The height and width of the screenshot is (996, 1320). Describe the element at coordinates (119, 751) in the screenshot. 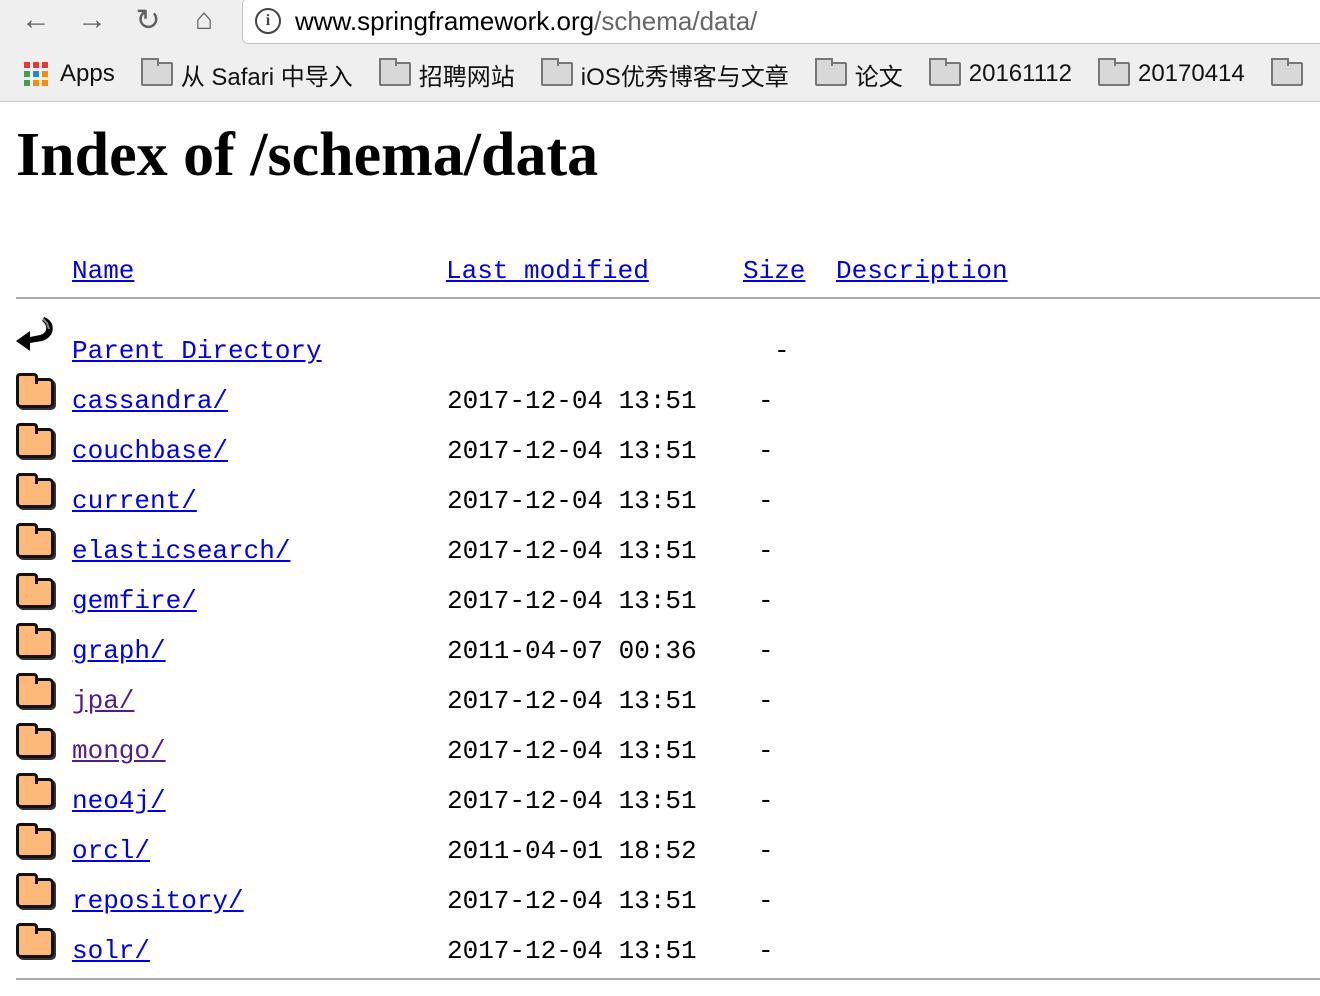

I see `directory-link: mongo/` at that location.